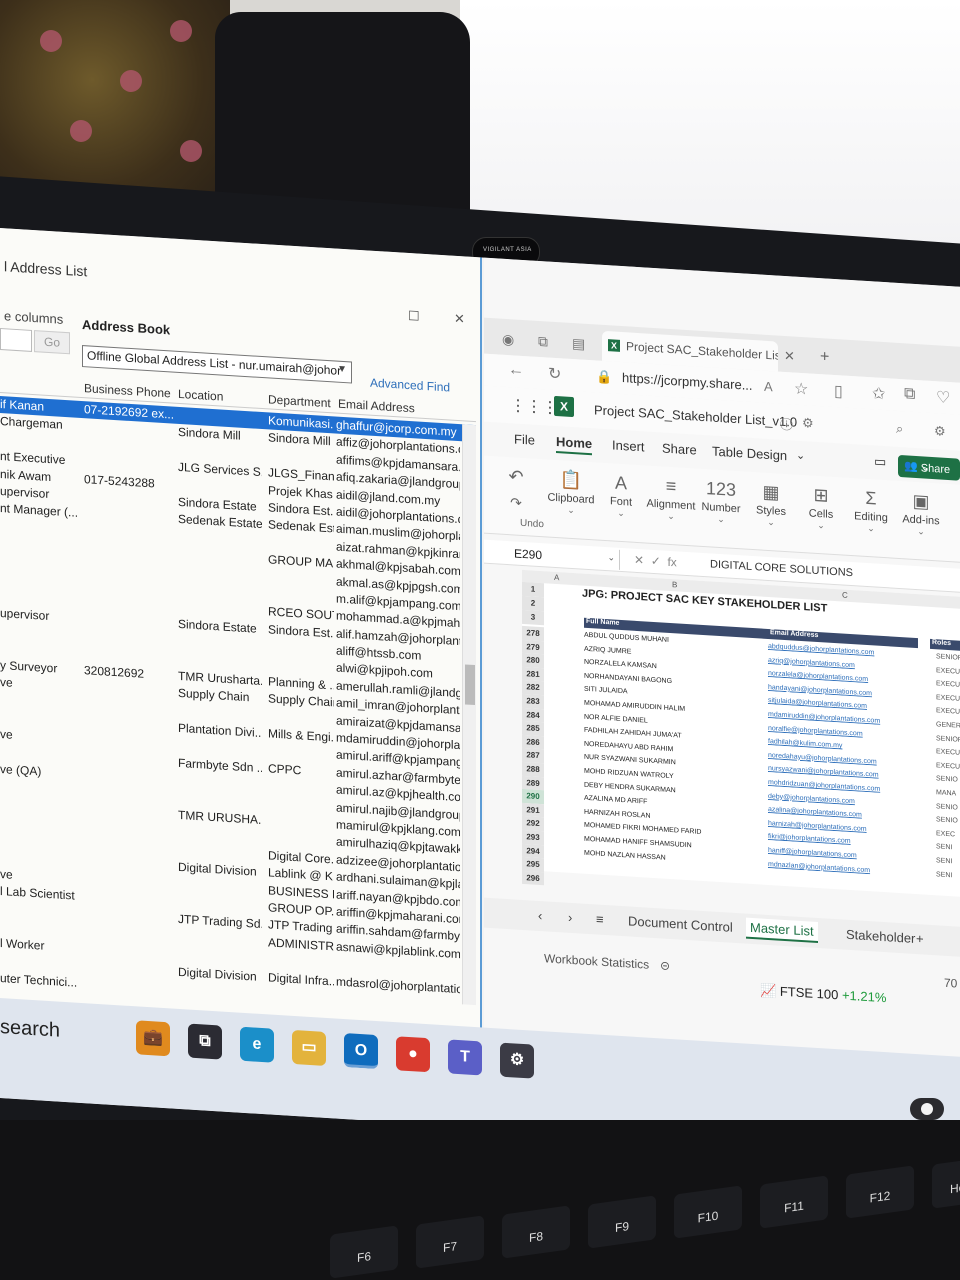 The width and height of the screenshot is (960, 1280). I want to click on key-f11: F11, so click(794, 1202).